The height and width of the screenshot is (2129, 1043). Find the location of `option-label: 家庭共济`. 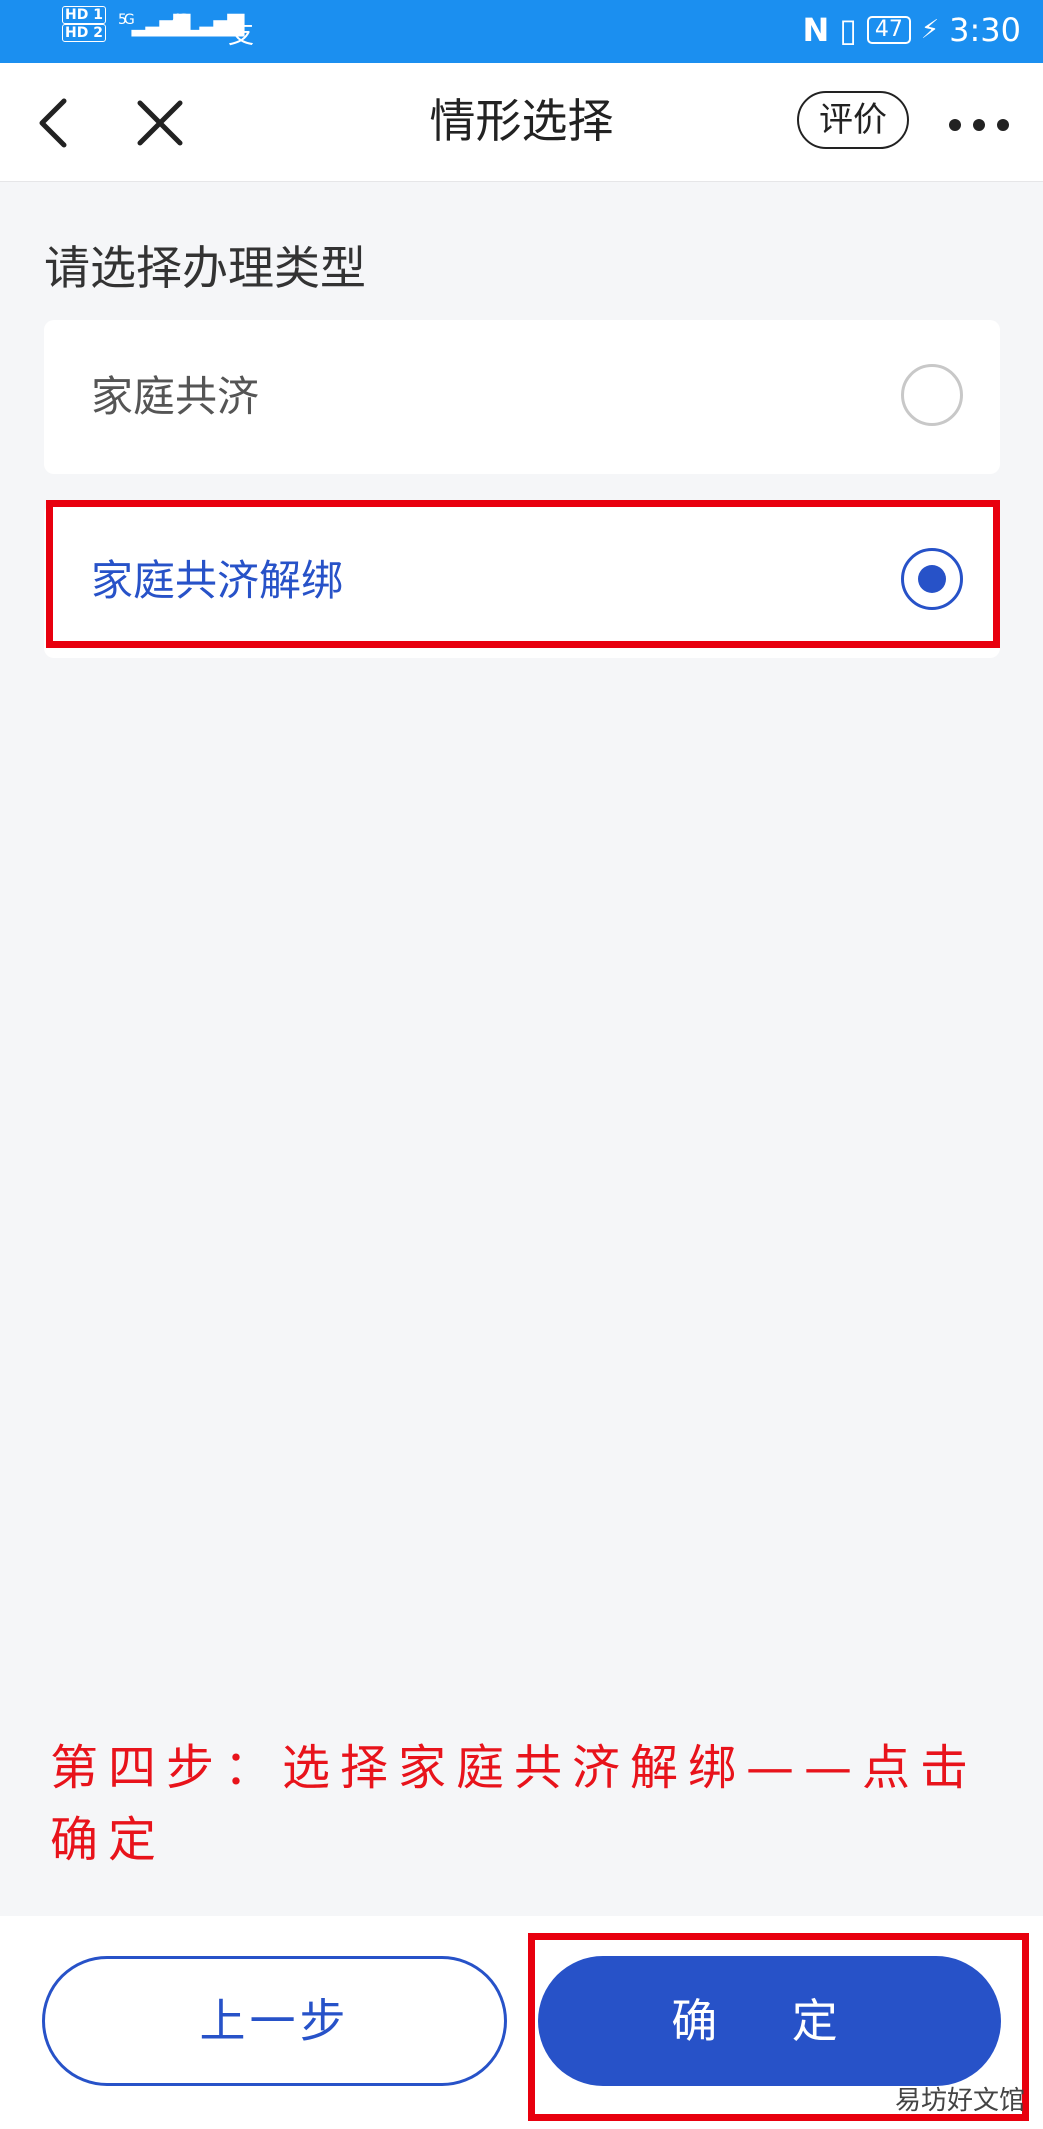

option-label: 家庭共济 is located at coordinates (175, 396).